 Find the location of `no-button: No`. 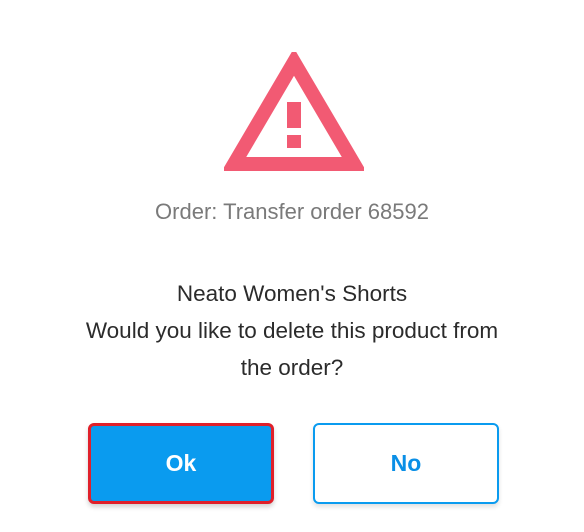

no-button: No is located at coordinates (406, 463).